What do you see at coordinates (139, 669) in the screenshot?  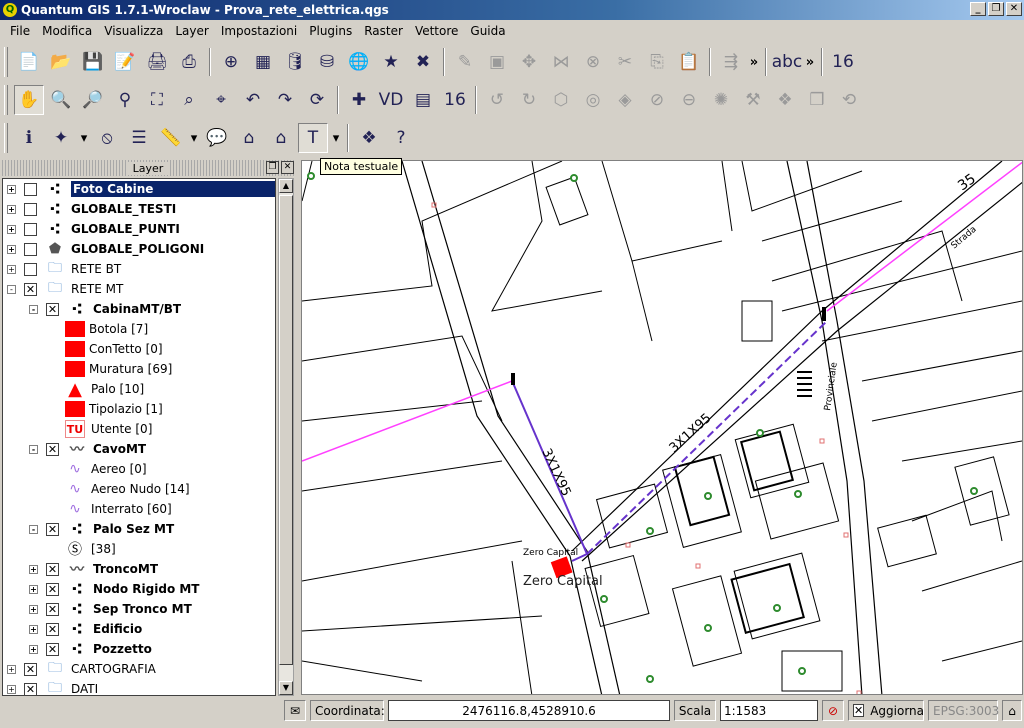 I see `layer-item: + ✕ 🗀 CARTOGRAFIA` at bounding box center [139, 669].